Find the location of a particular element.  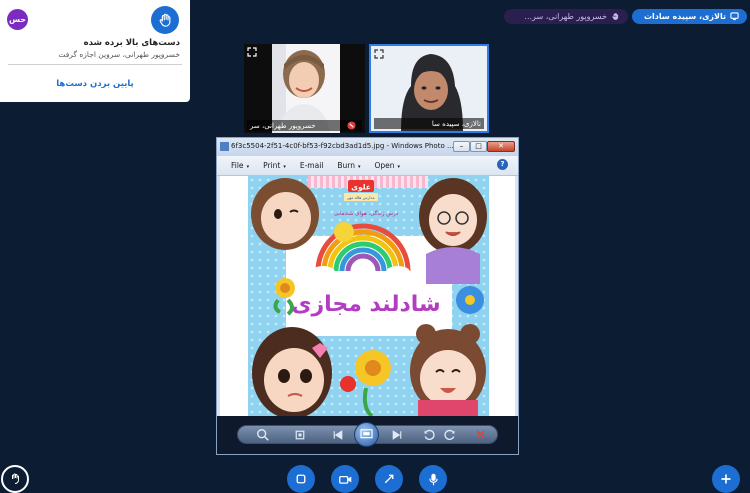

actions-plus-button is located at coordinates (726, 479).